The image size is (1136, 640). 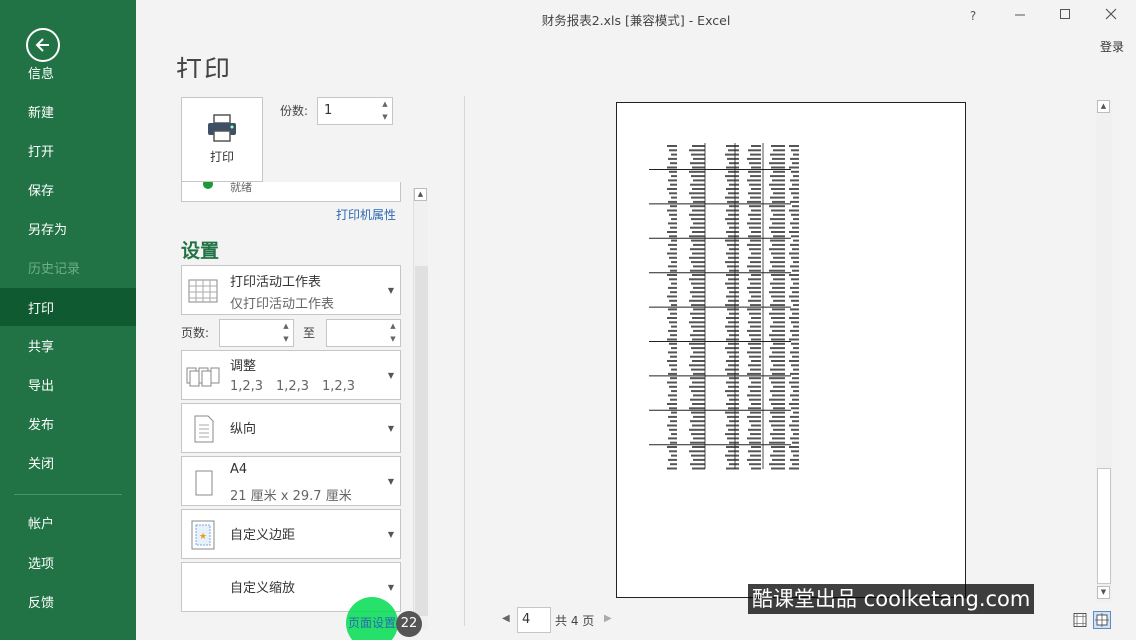 What do you see at coordinates (68, 462) in the screenshot?
I see `sidebar-item-close: 关闭` at bounding box center [68, 462].